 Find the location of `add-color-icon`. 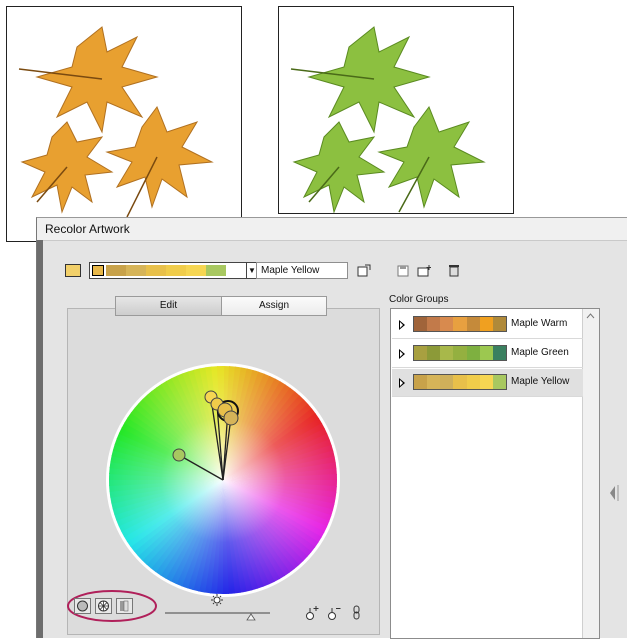

add-color-icon is located at coordinates (312, 613).